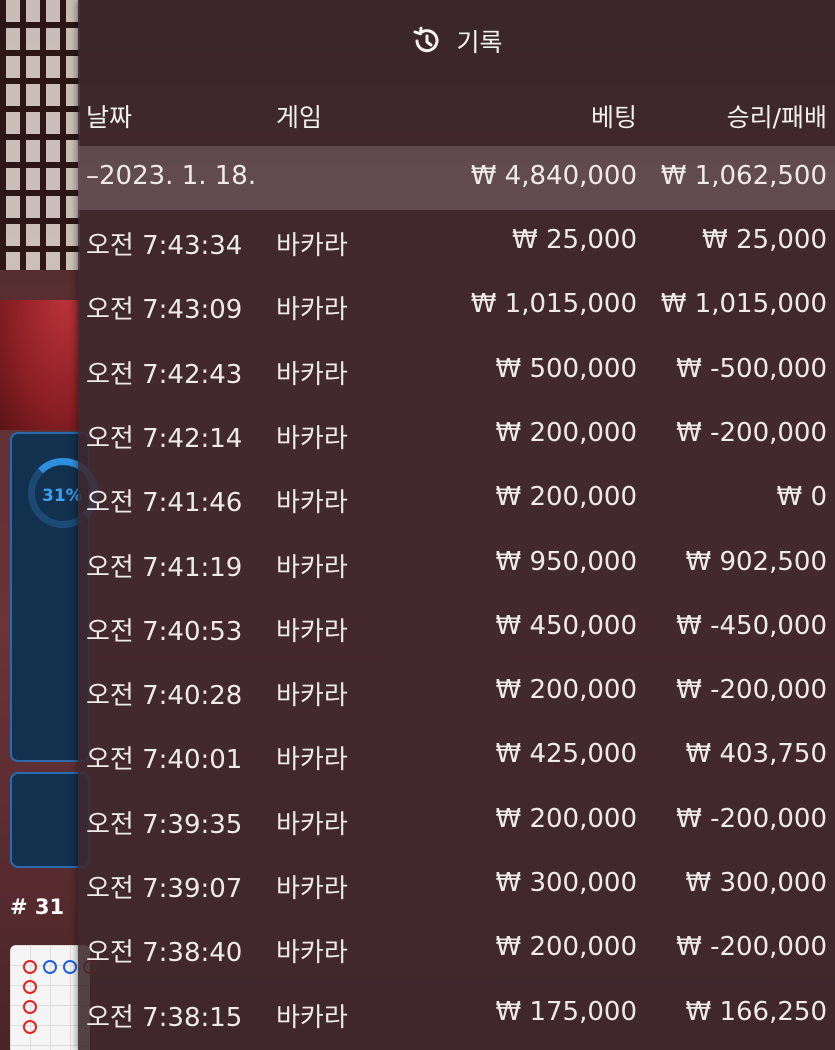 Image resolution: width=835 pixels, height=1050 pixels. What do you see at coordinates (426, 41) in the screenshot?
I see `history-icon` at bounding box center [426, 41].